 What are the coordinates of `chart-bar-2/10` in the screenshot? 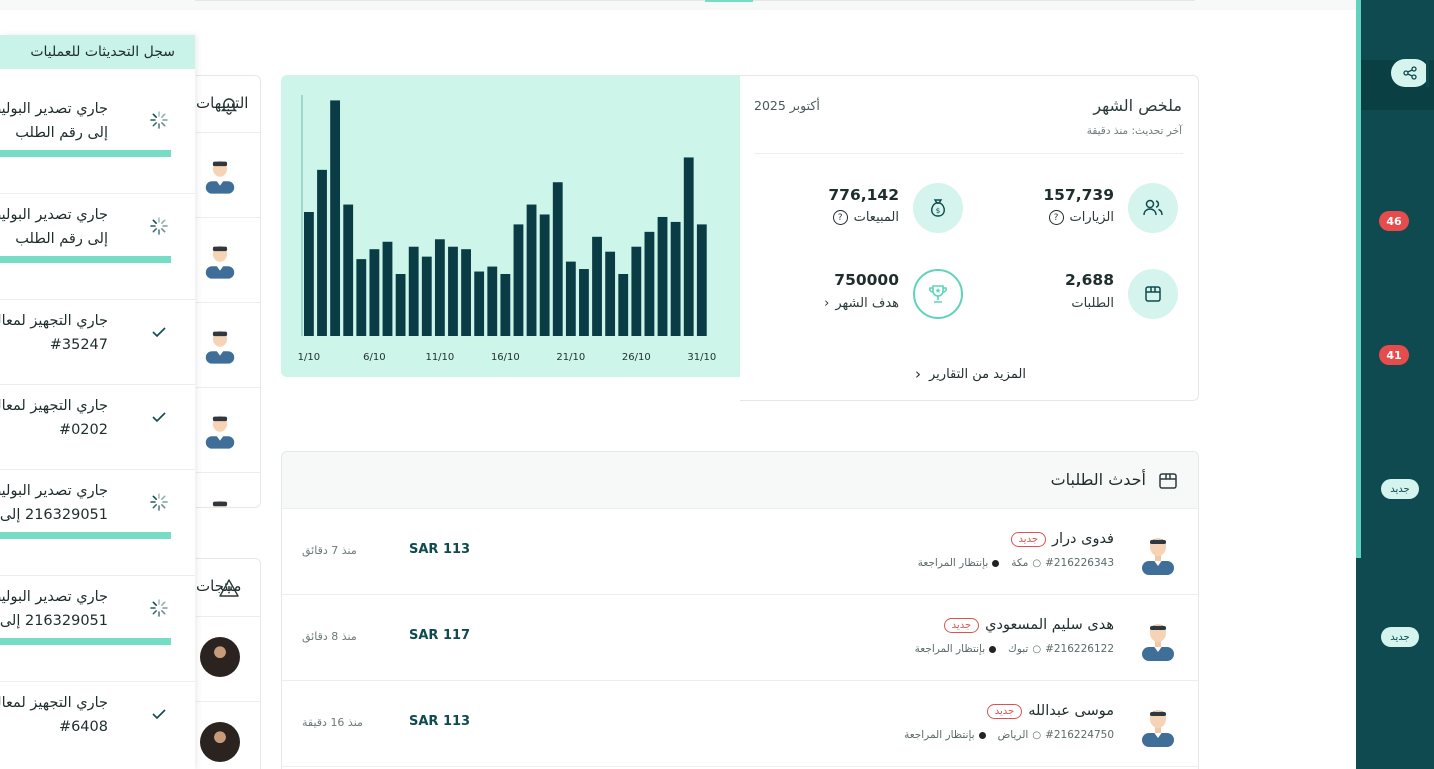 It's located at (322, 252).